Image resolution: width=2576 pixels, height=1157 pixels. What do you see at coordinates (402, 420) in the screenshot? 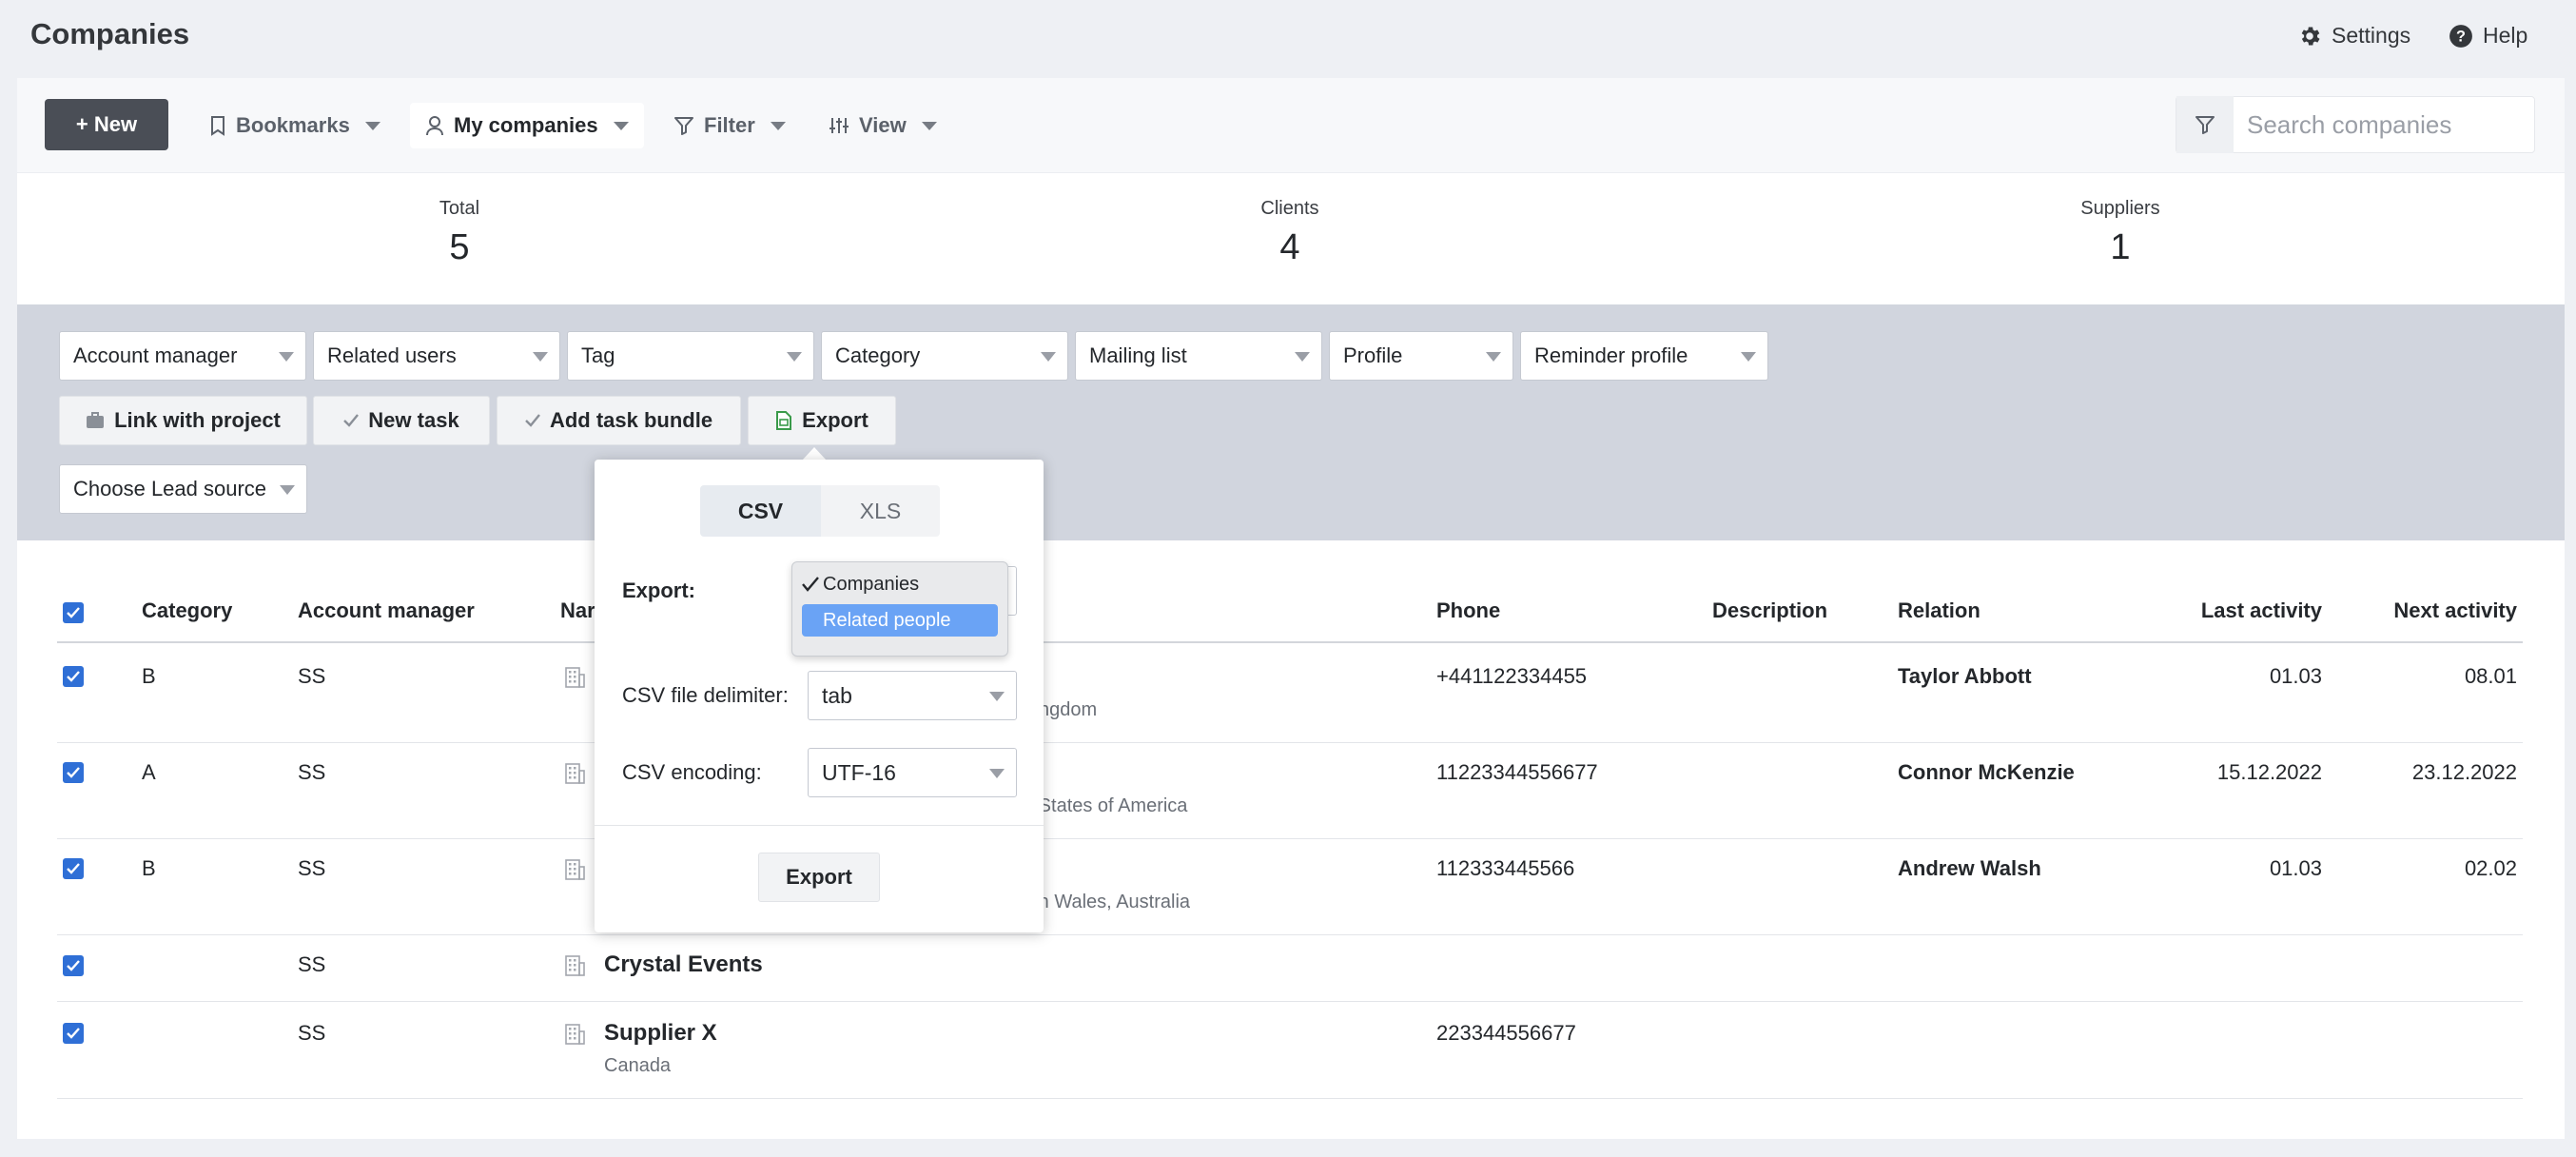
I see `new-task-button: New task` at bounding box center [402, 420].